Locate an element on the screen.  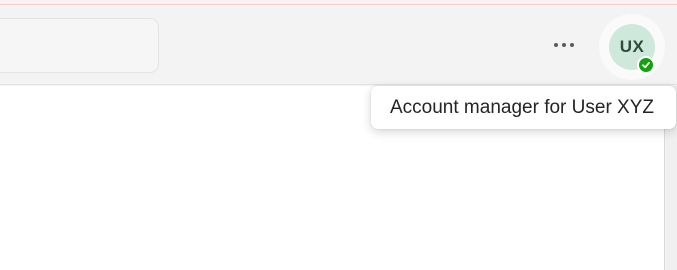
presence-badge is located at coordinates (646, 65).